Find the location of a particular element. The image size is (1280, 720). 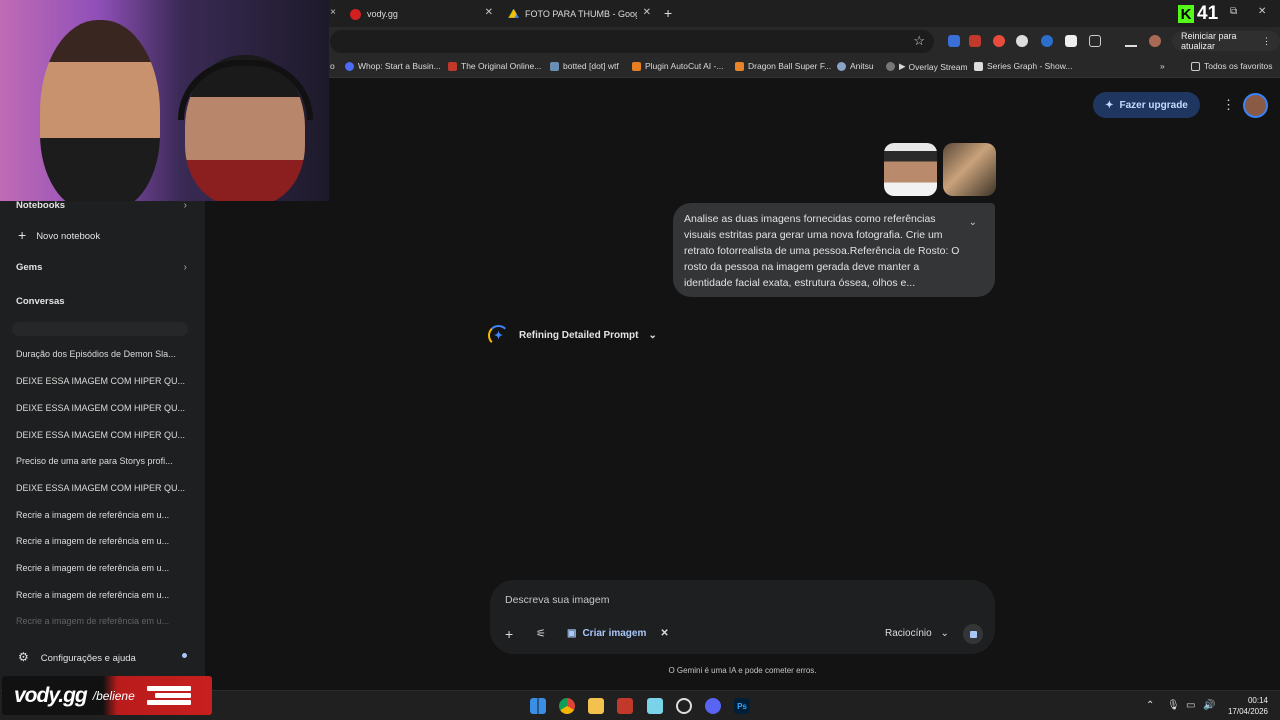

sidebar-label: Configurações e ajuda is located at coordinates (88, 658).